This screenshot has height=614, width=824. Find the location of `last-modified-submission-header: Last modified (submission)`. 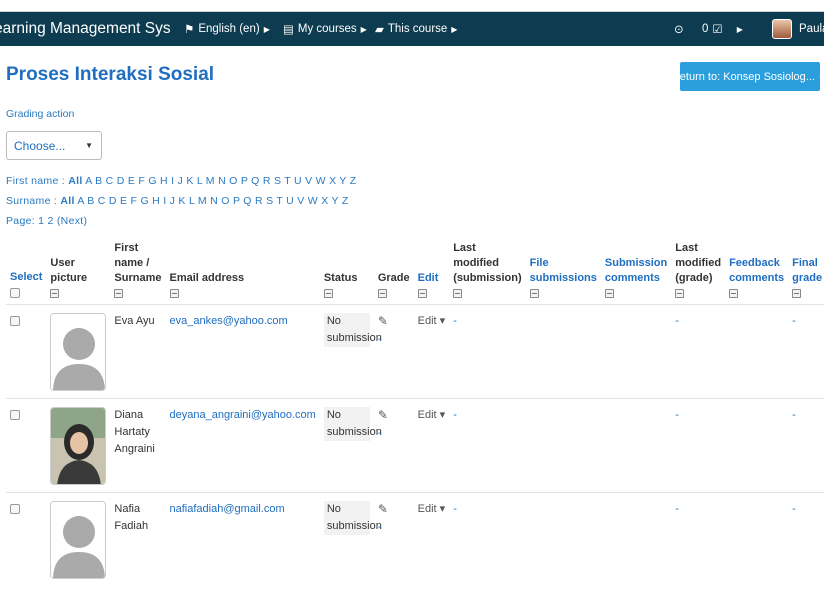

last-modified-submission-header: Last modified (submission) is located at coordinates (487, 273).